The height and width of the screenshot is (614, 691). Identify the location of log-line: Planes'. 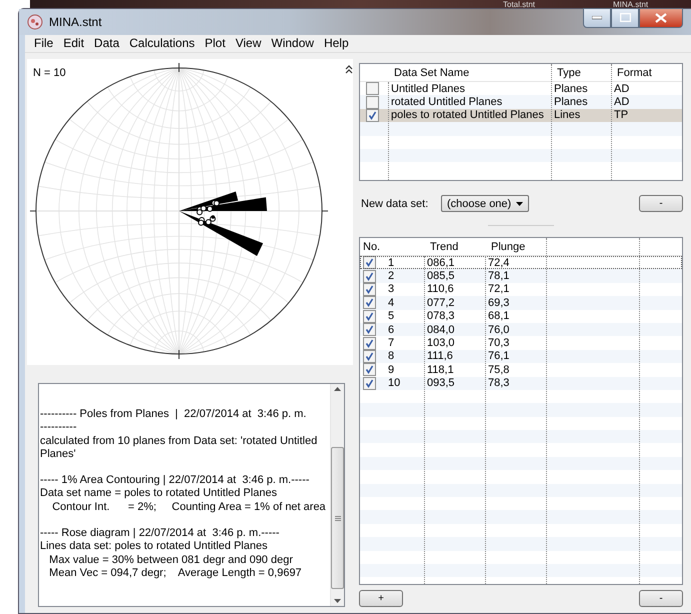
(58, 455).